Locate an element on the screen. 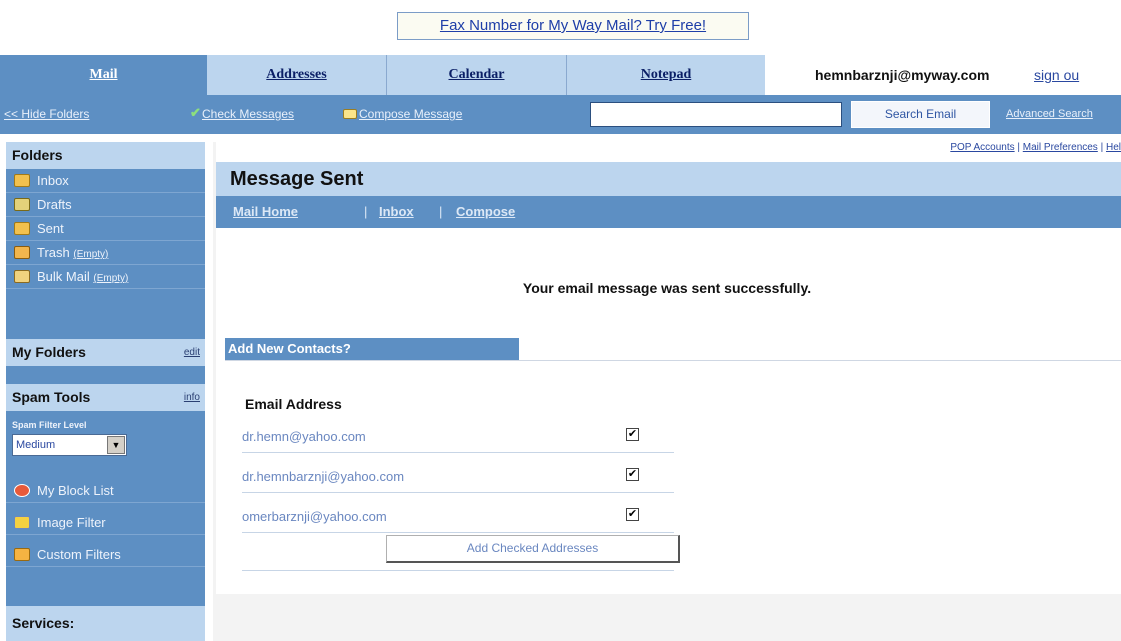 Image resolution: width=1121 pixels, height=641 pixels. sidebar-item-label-wrap: Bulk Mail (Empty) is located at coordinates (82, 278).